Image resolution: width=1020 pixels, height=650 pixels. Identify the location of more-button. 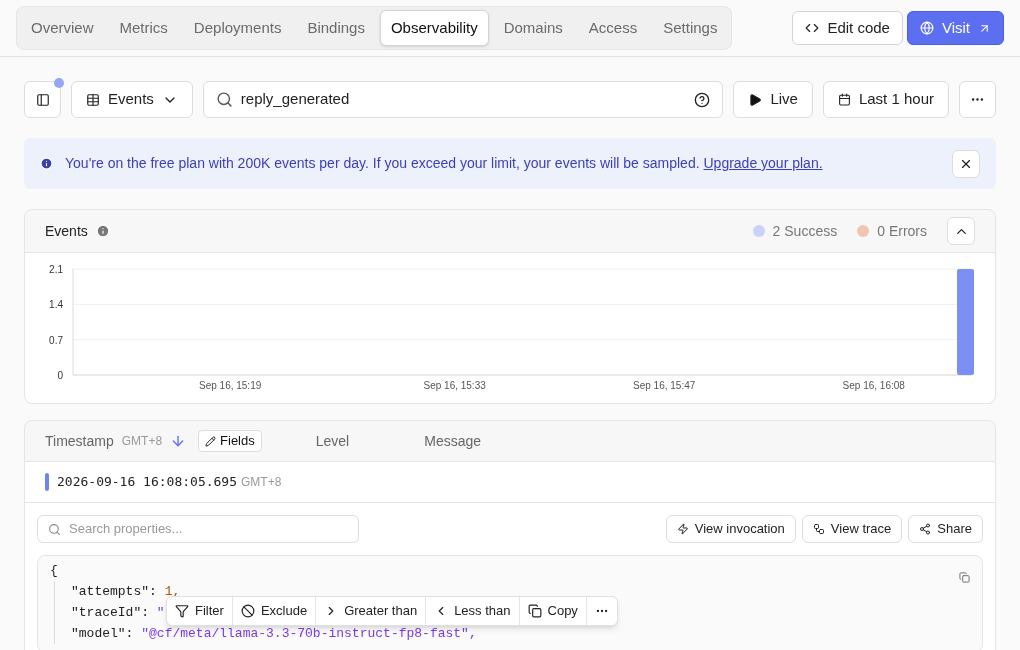
(977, 99).